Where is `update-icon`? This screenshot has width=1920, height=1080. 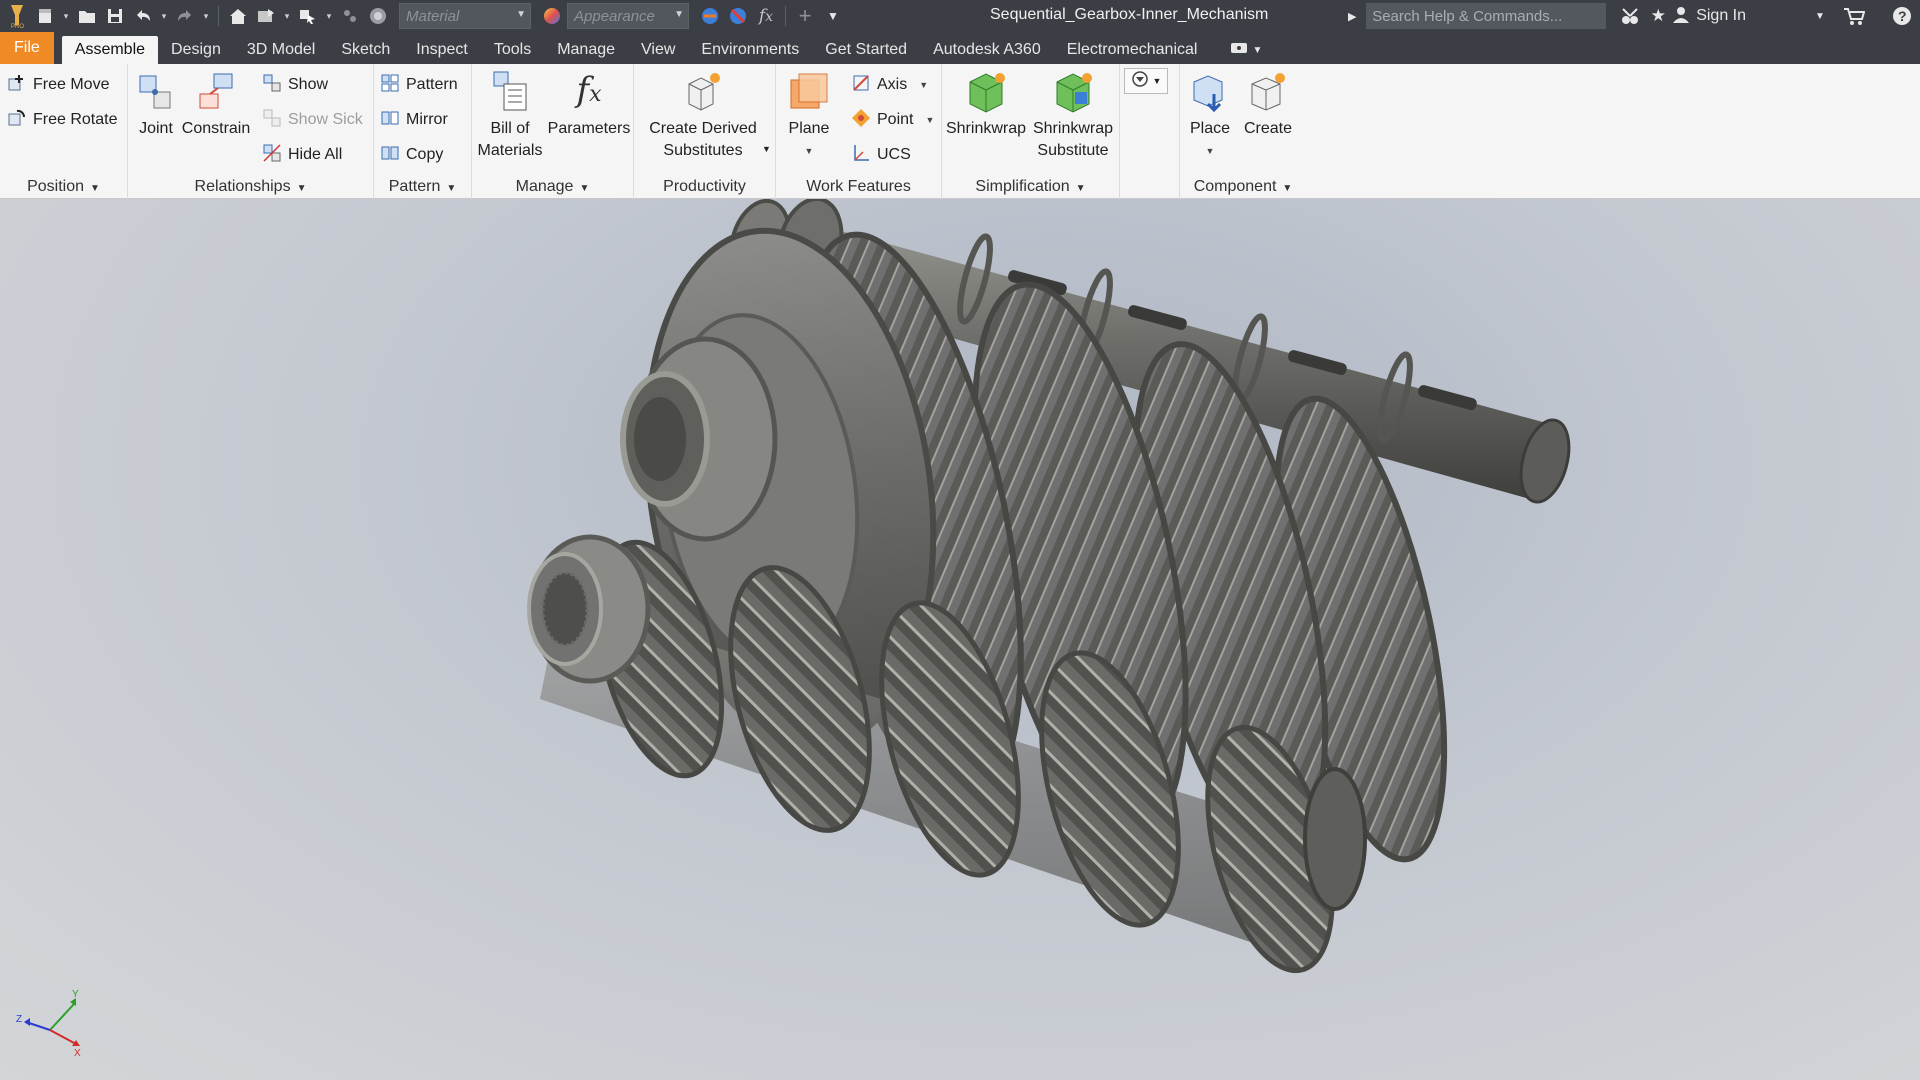
update-icon is located at coordinates (266, 16).